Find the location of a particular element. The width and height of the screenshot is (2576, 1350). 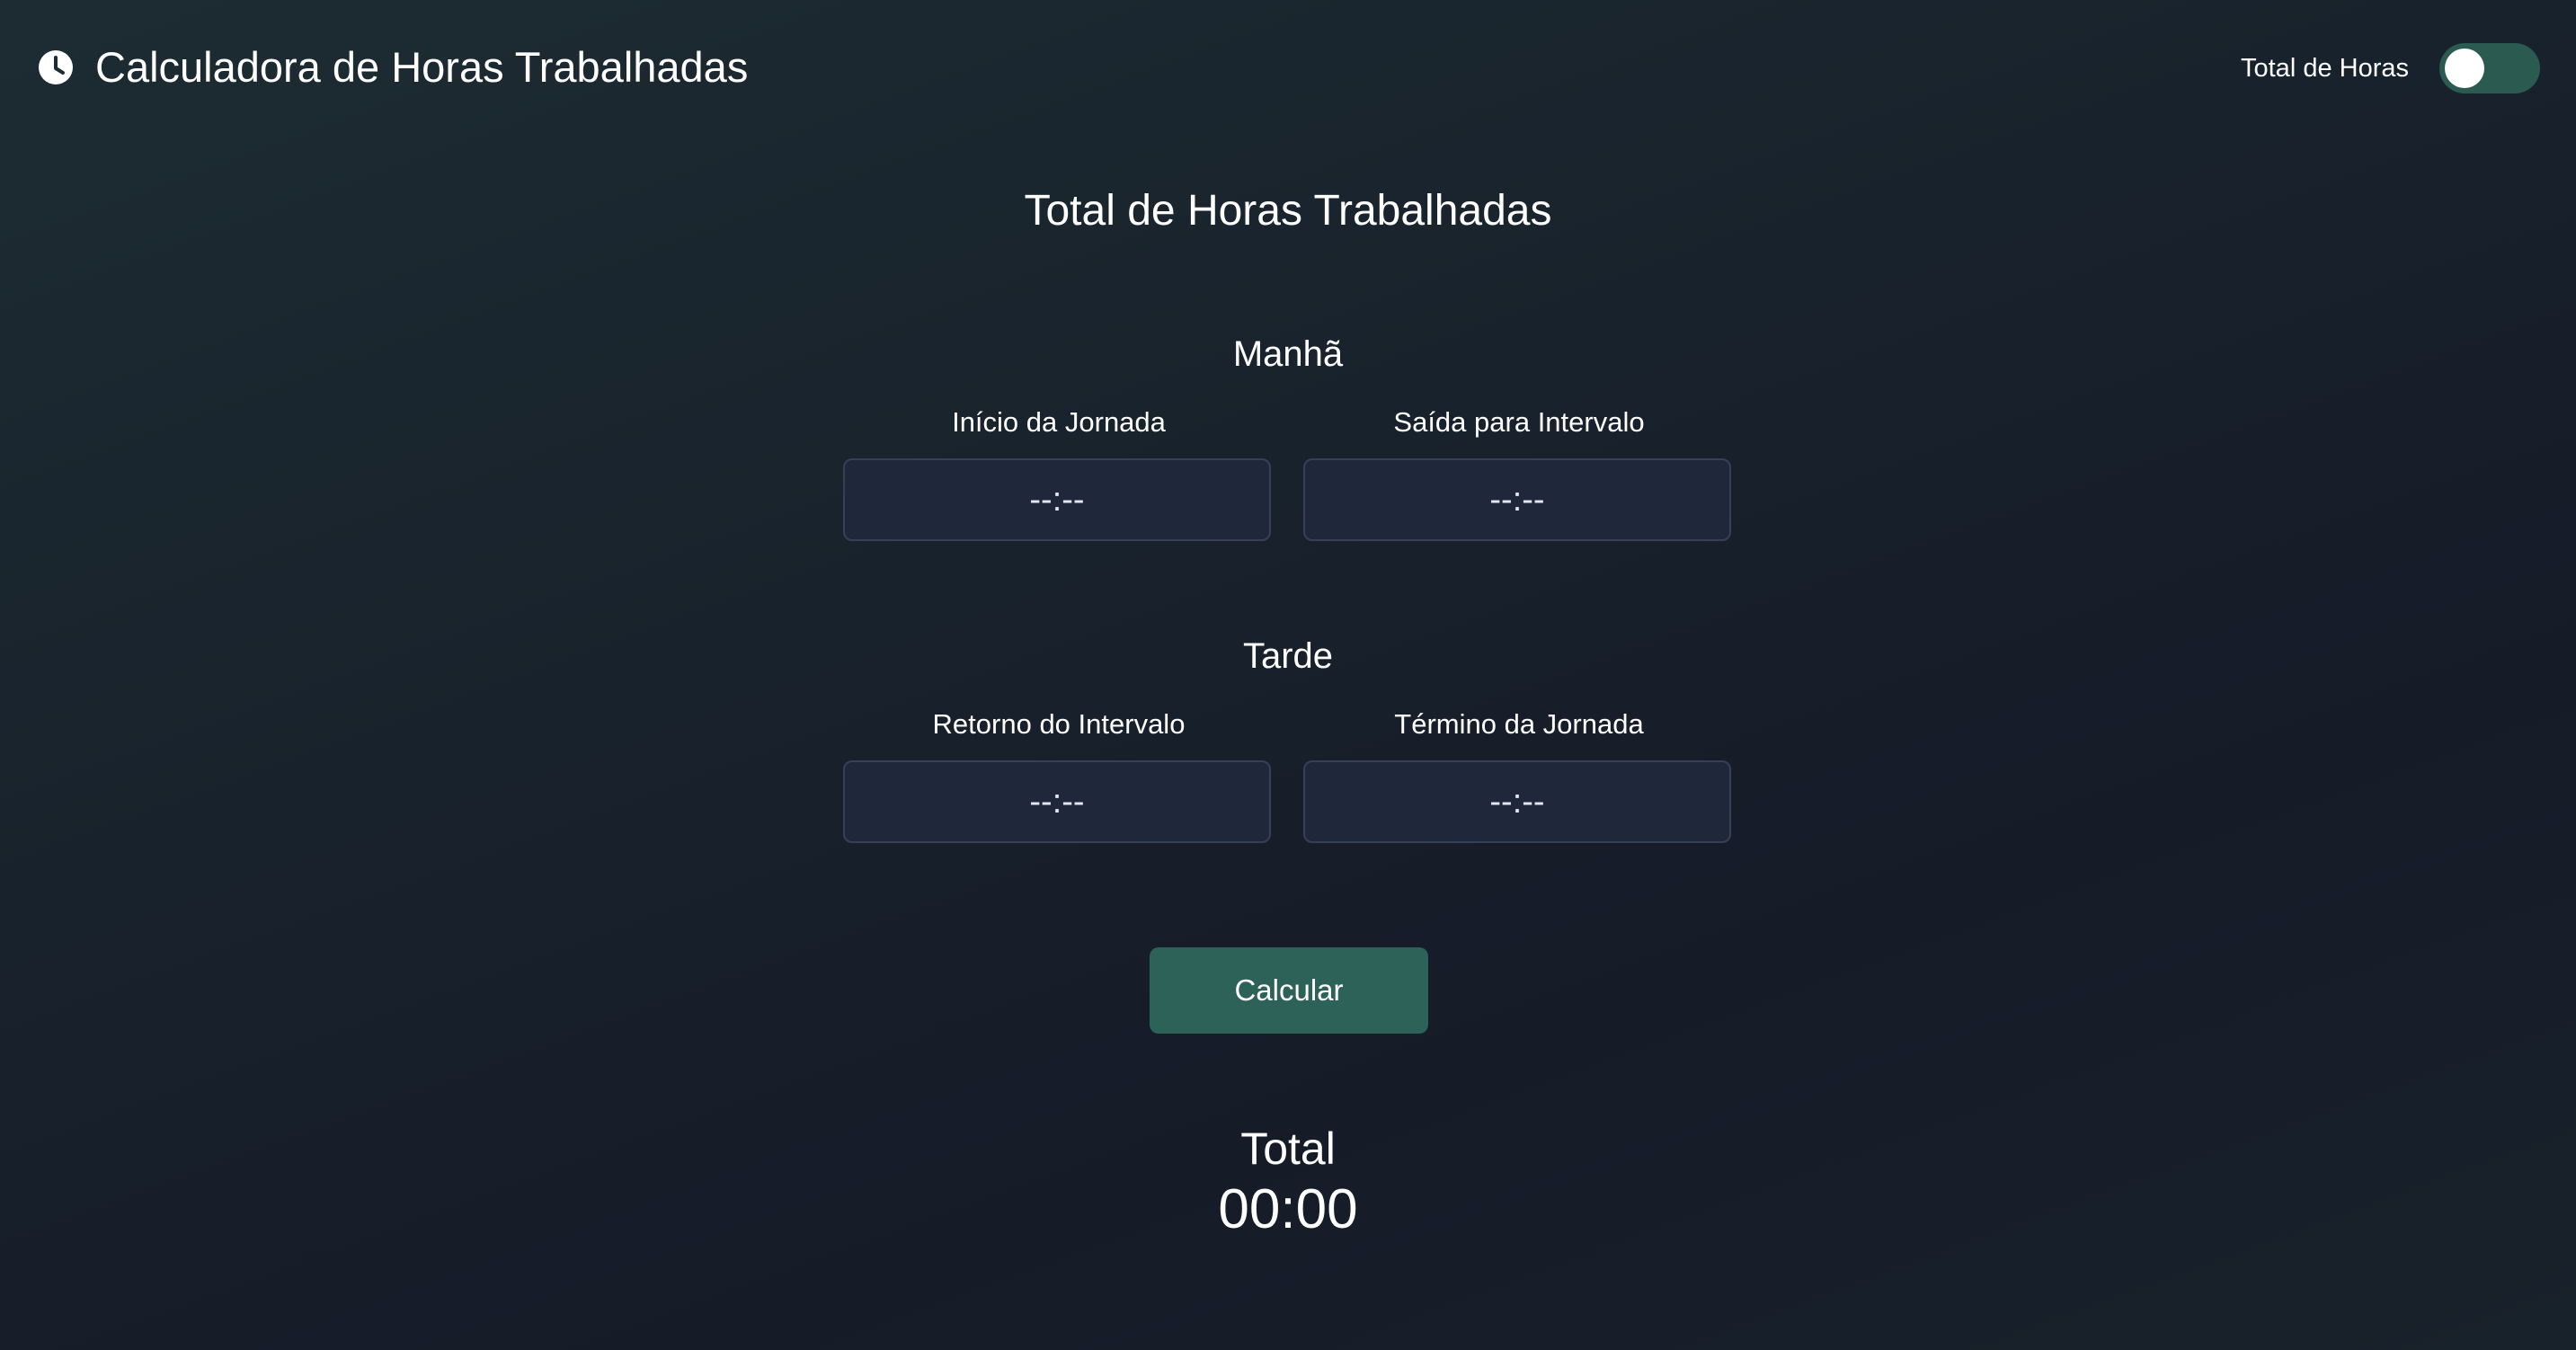

page-title: Total de Horas Trabalhadas is located at coordinates (1288, 211).